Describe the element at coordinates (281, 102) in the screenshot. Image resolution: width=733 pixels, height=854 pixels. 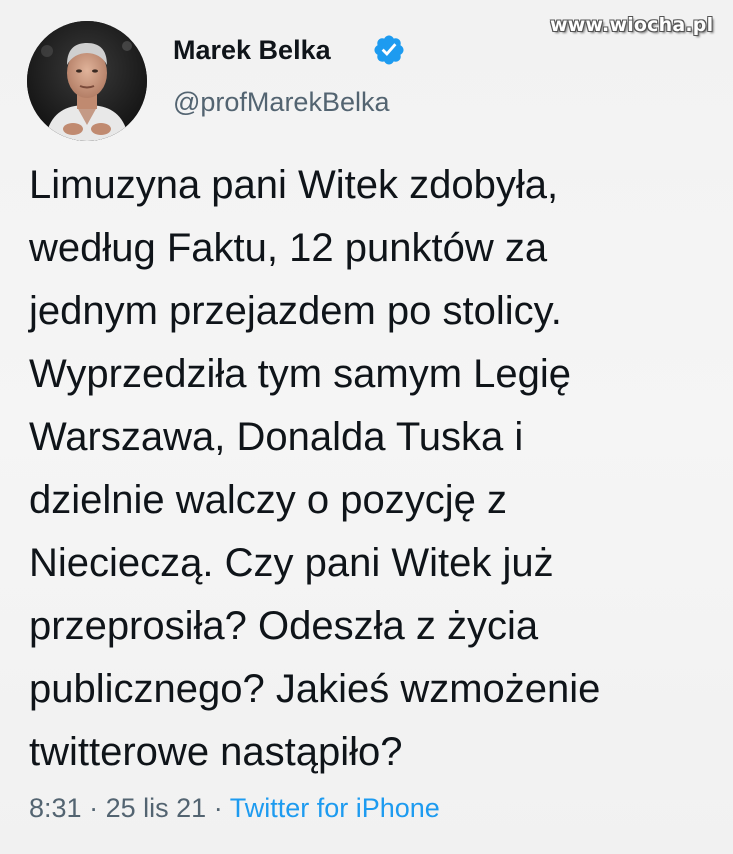
I see `author-handle: @profMarekBelka` at that location.